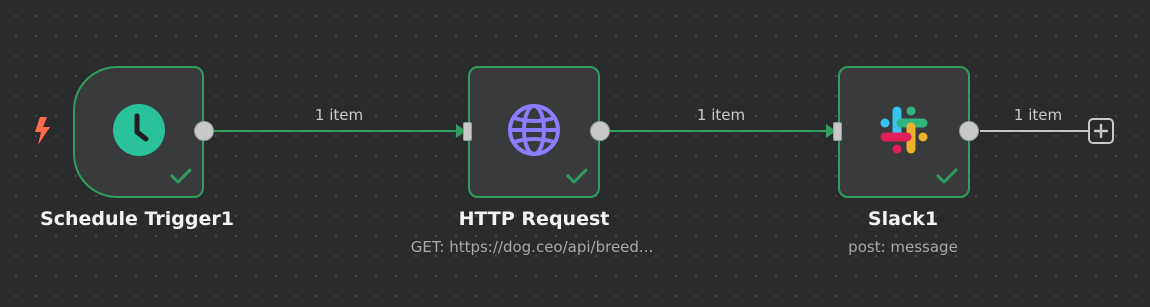 This screenshot has height=307, width=1150. I want to click on clock-icon, so click(139, 132).